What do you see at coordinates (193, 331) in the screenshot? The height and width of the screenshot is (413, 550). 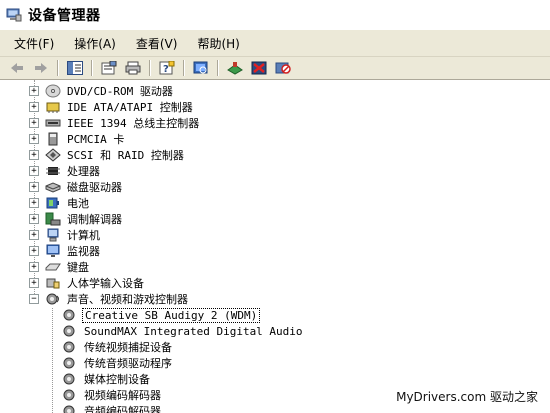 I see `sound-device-label: SoundMAX Integrated Digital Audio` at bounding box center [193, 331].